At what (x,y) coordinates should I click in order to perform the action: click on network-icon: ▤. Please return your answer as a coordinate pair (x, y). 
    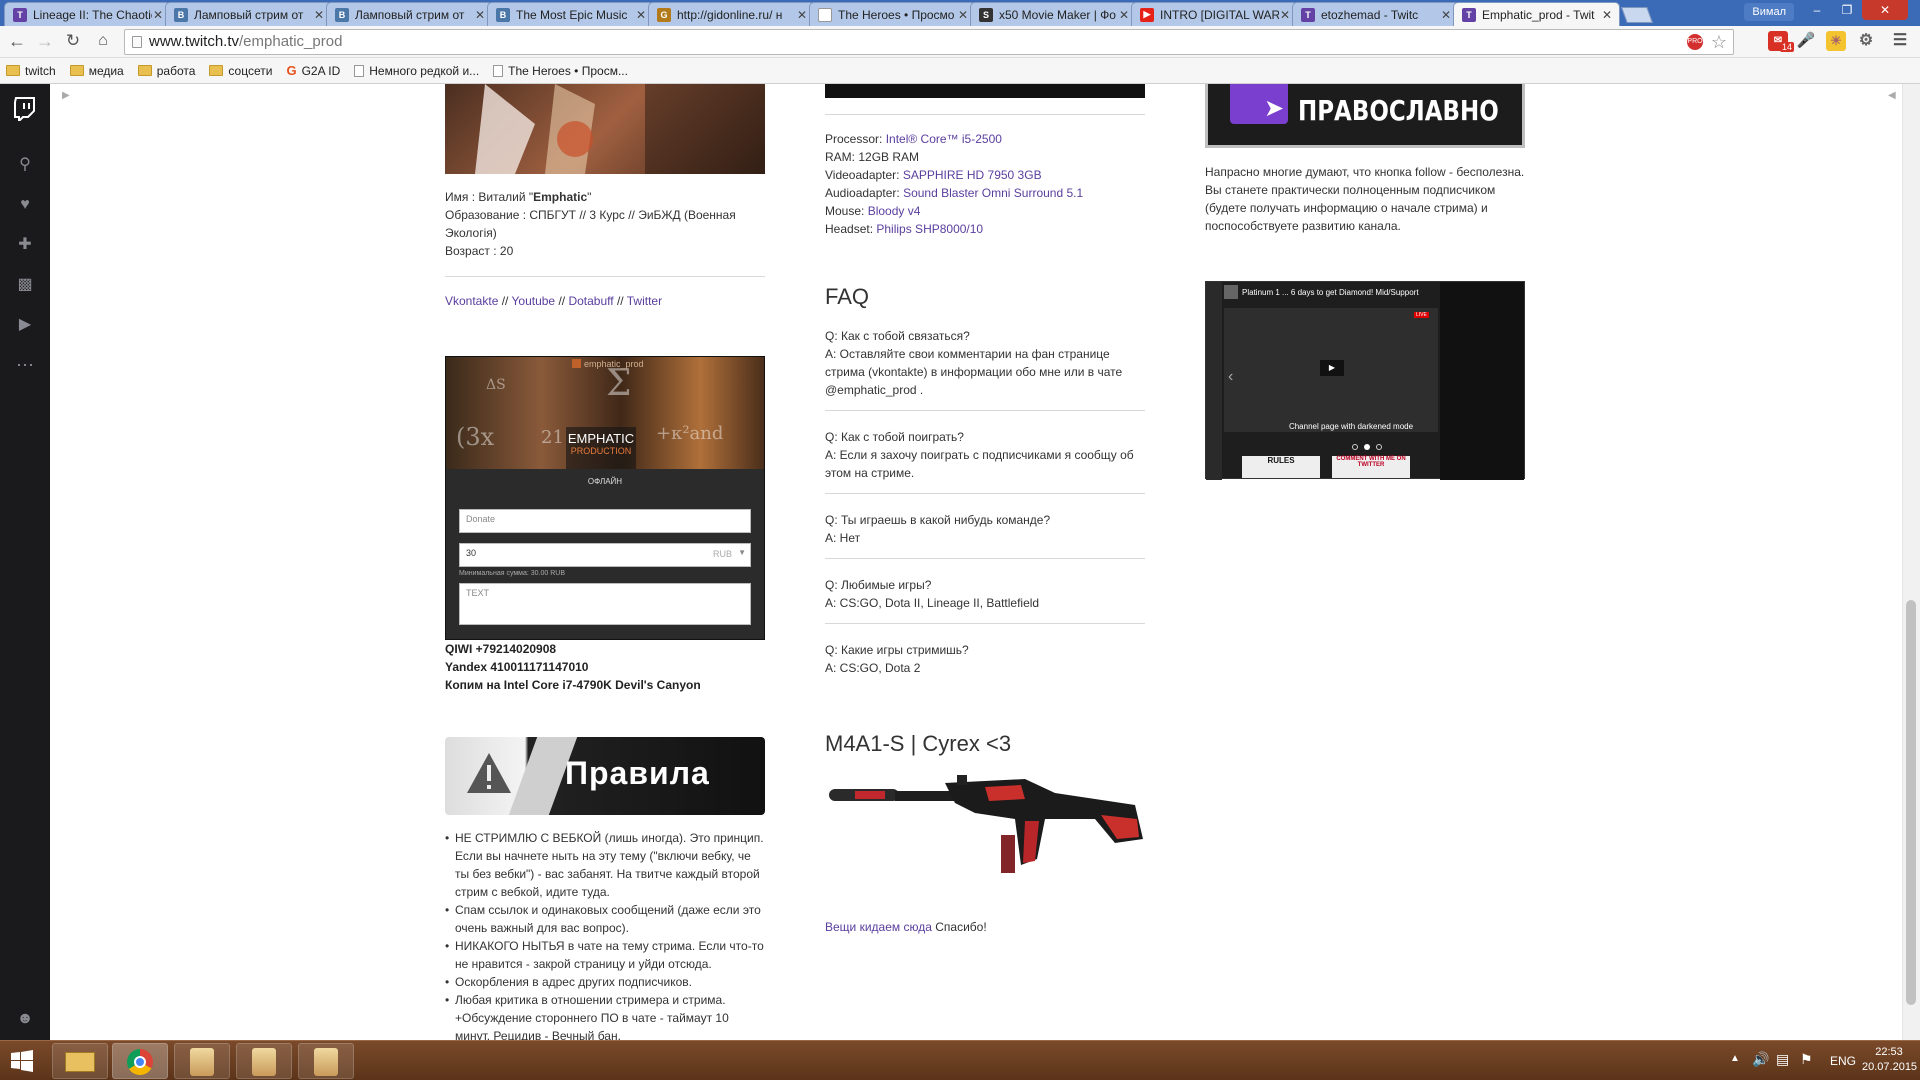
    Looking at the image, I should click on (1782, 1059).